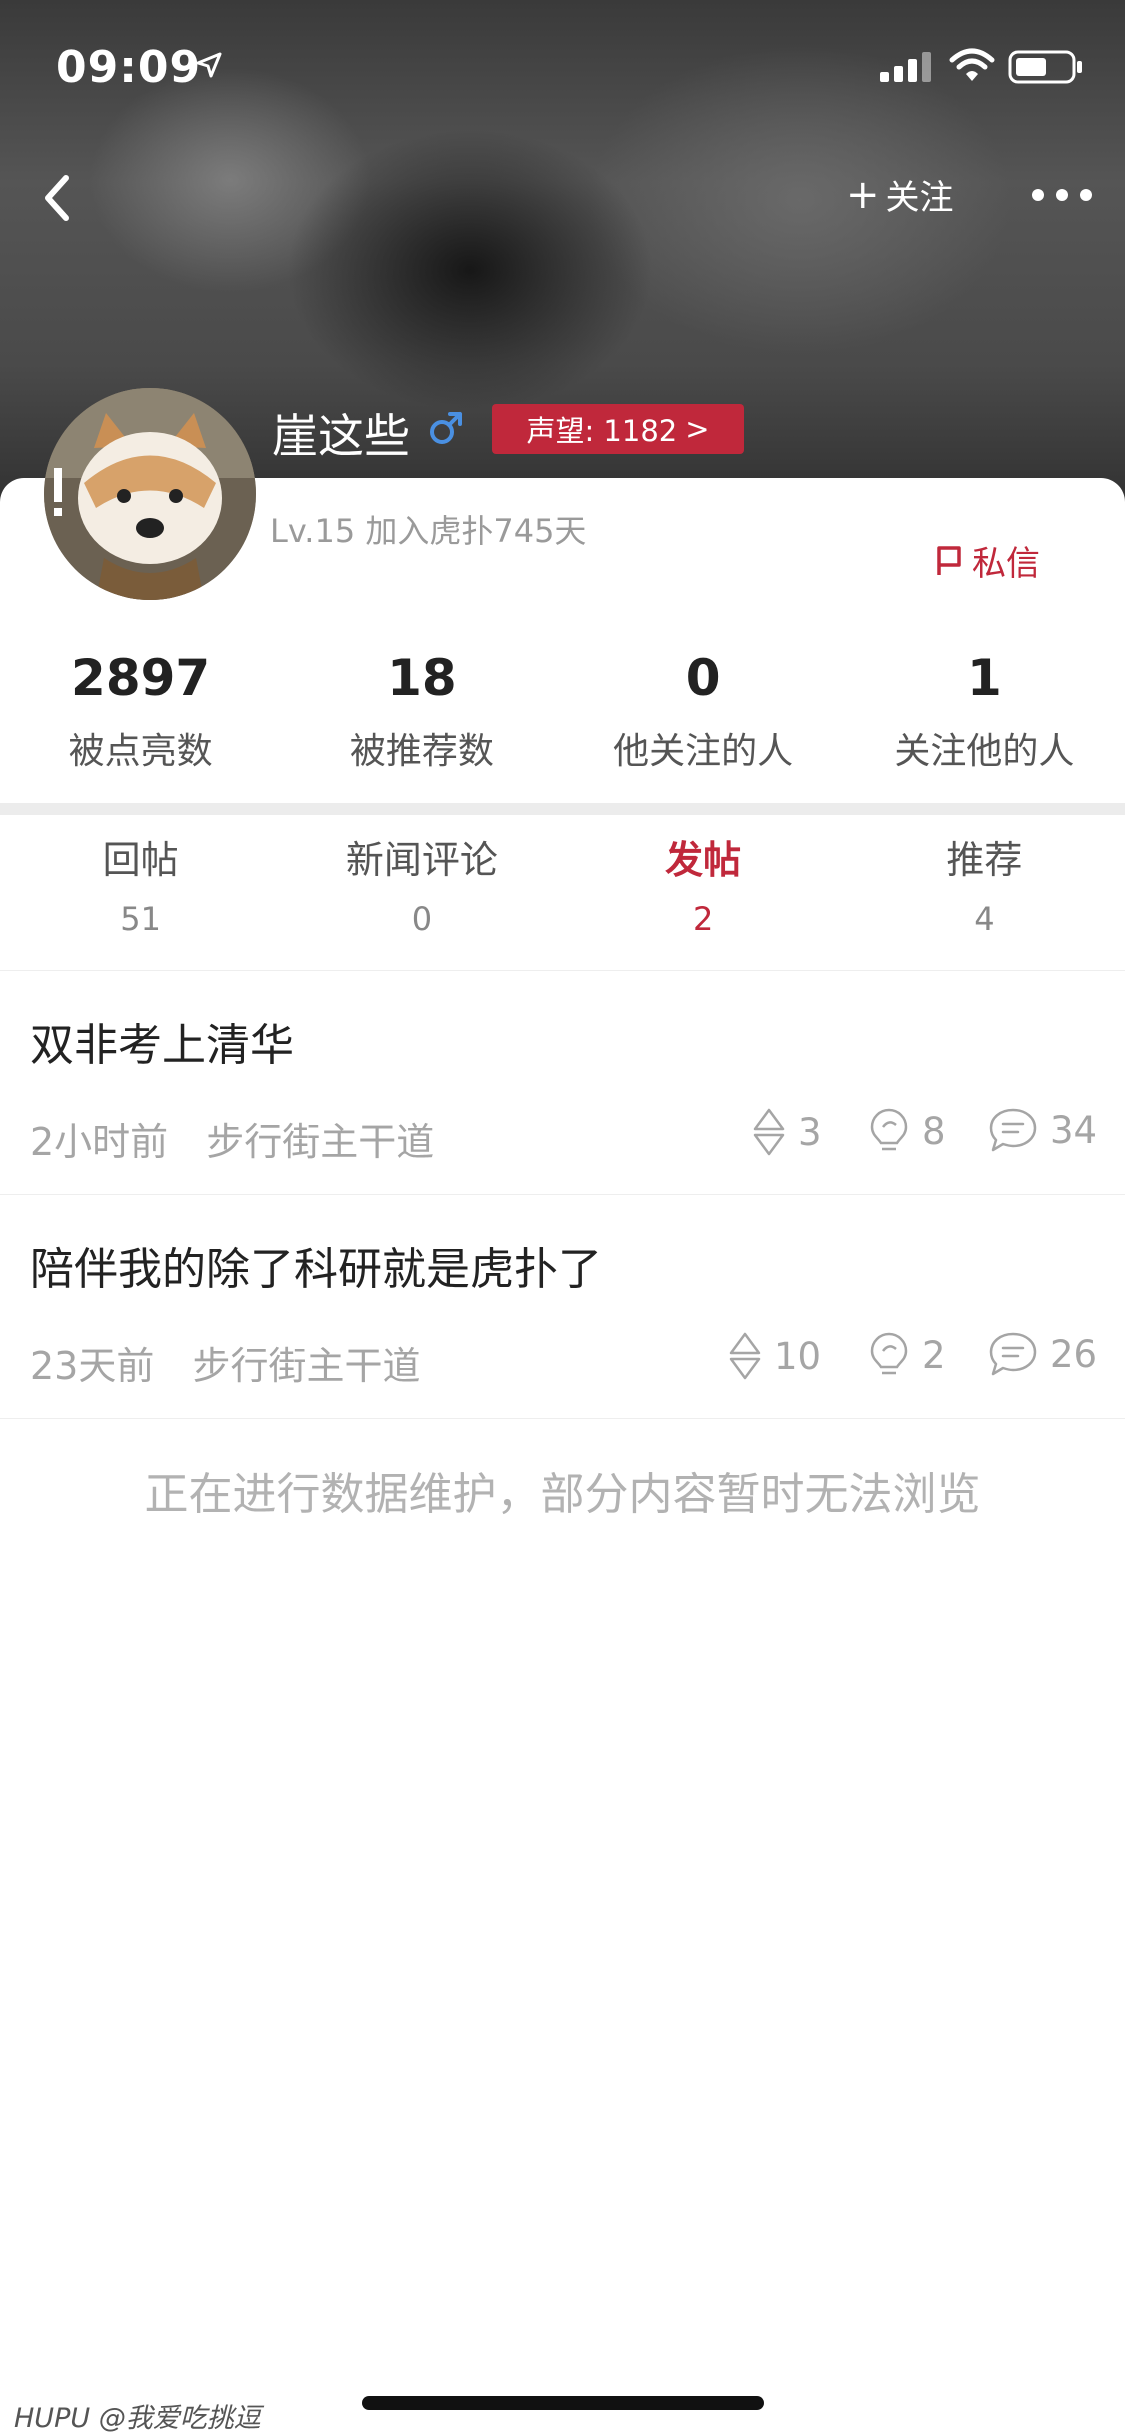 This screenshot has height=2436, width=1125. What do you see at coordinates (562, 1307) in the screenshot?
I see `post-item: 陪伴我的除了科研就是虎扑了 23天前 步行街主干道 10 2 26` at bounding box center [562, 1307].